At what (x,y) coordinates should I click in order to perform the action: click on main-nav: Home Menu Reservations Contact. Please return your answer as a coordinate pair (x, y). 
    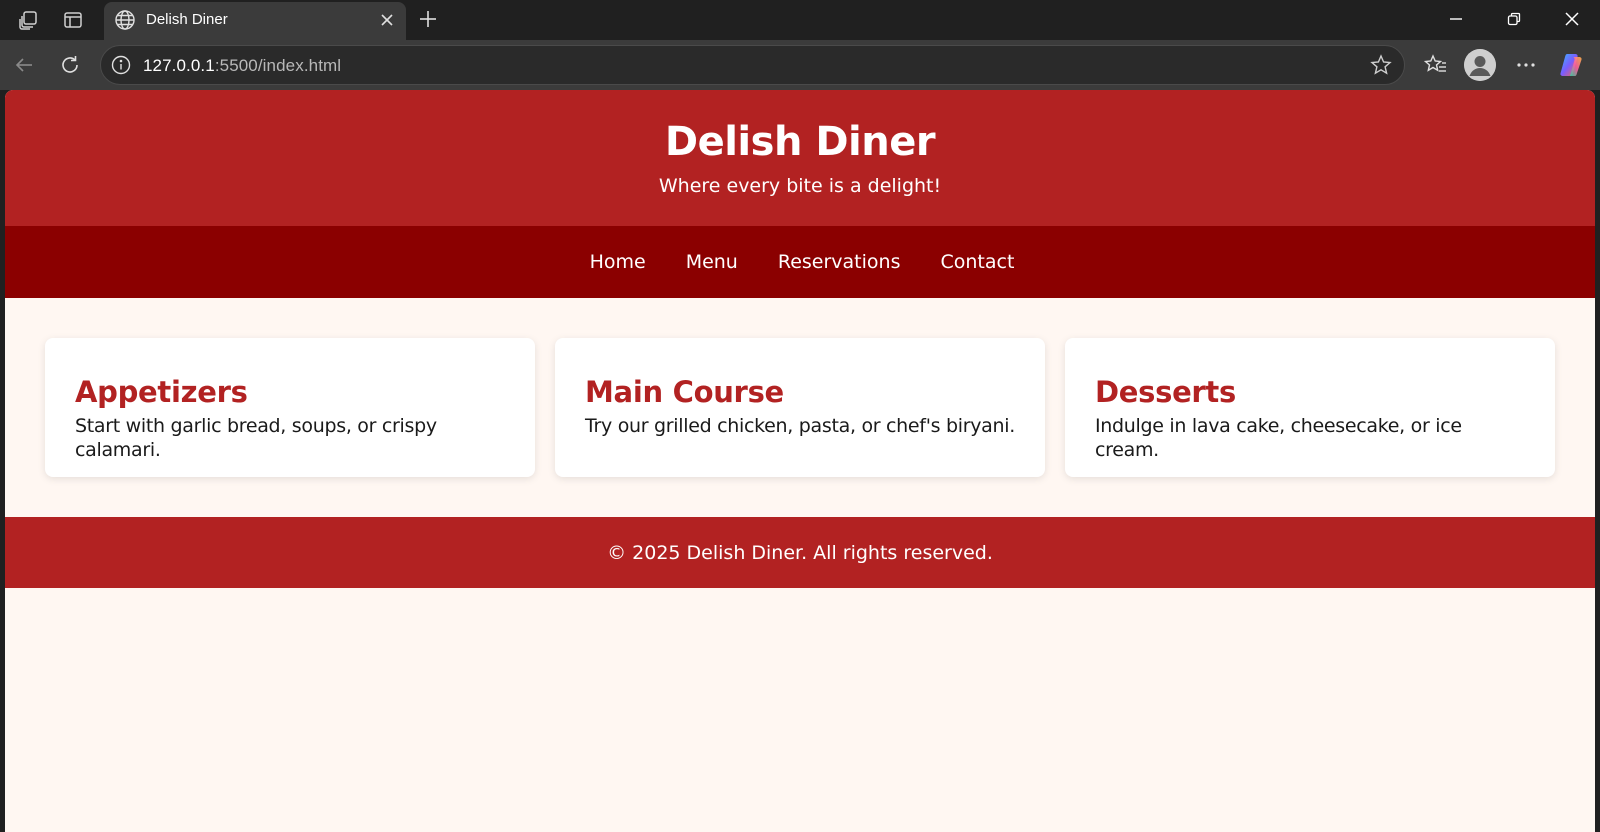
    Looking at the image, I should click on (800, 262).